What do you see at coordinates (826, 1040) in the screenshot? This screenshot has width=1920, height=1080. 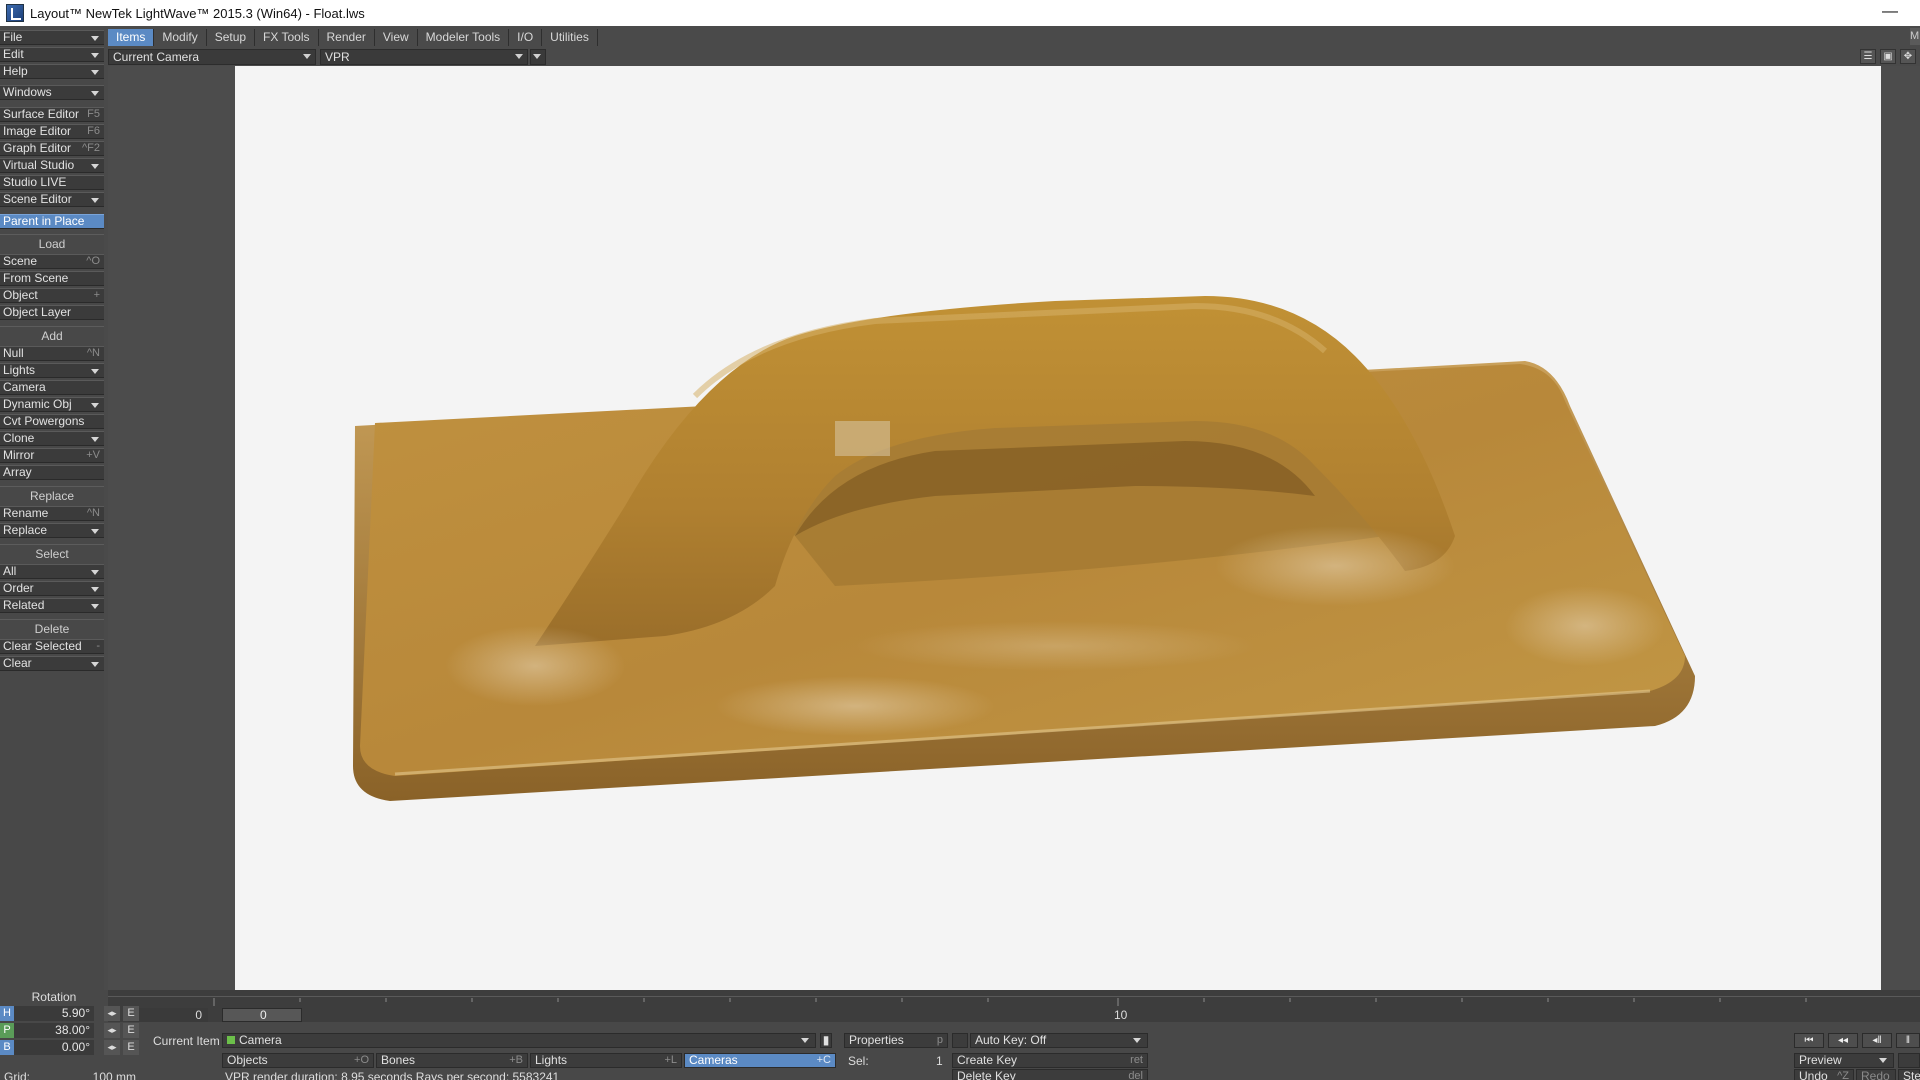 I see `item-pin-icon: ▮` at bounding box center [826, 1040].